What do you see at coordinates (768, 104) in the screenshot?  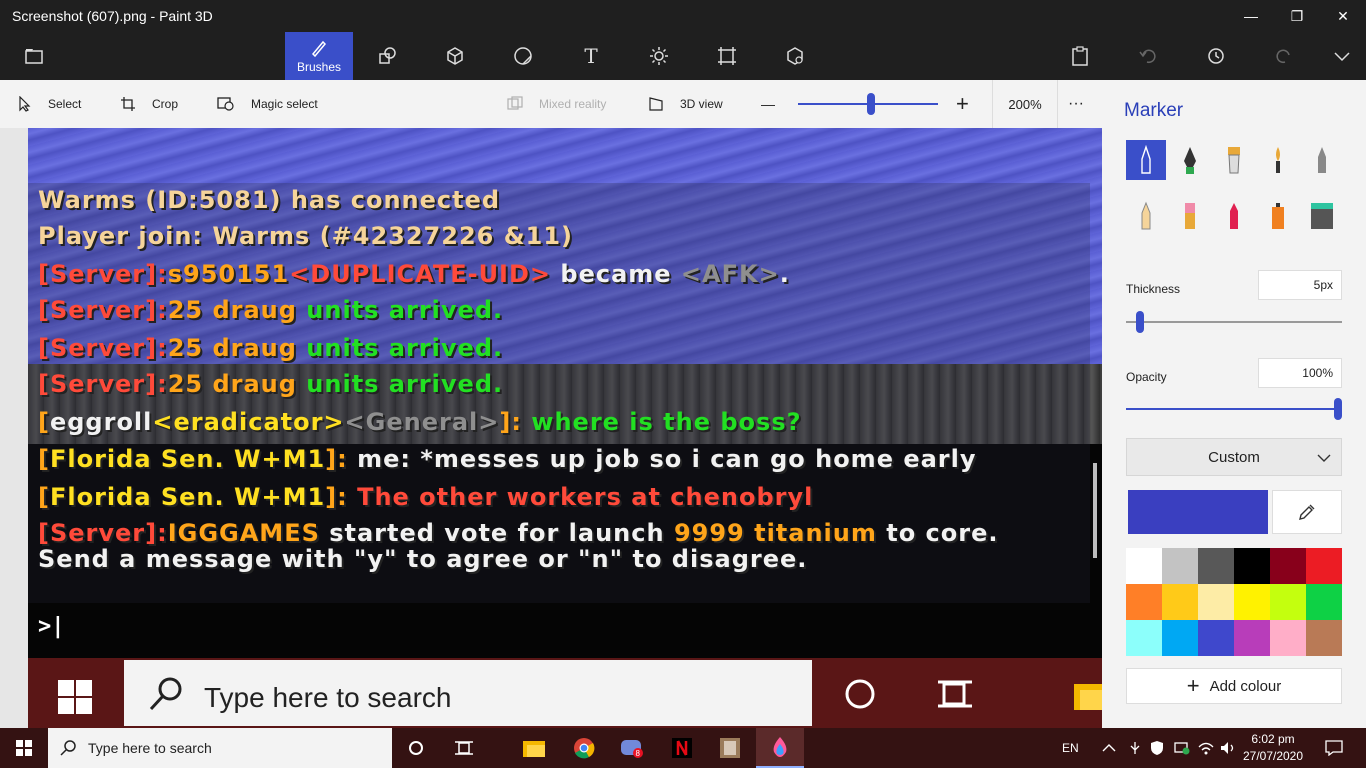 I see `zoom-out-button: —` at bounding box center [768, 104].